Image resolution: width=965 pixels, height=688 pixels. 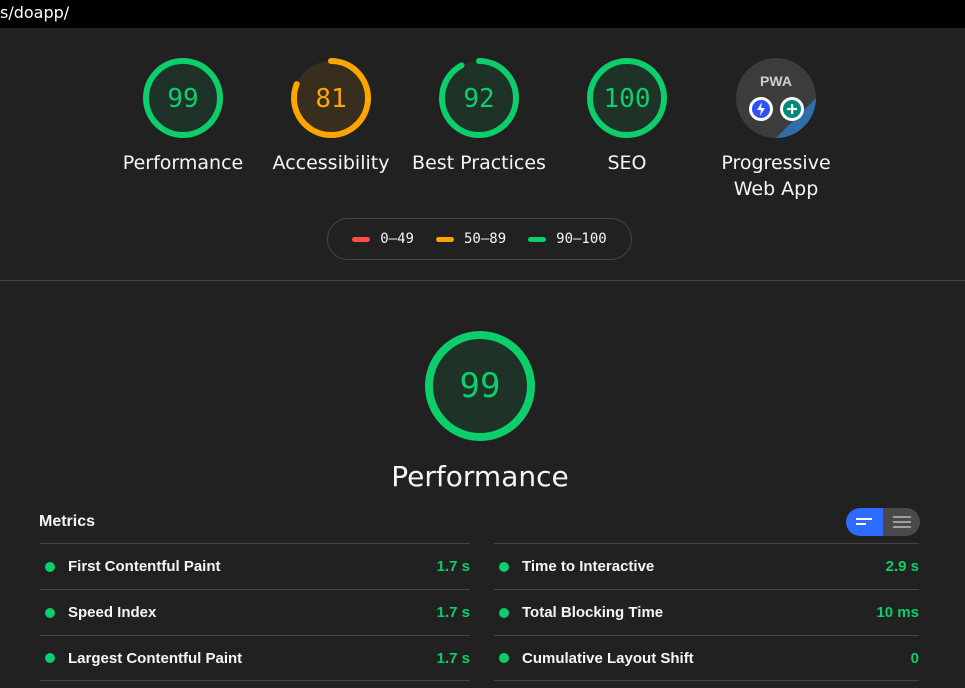 I want to click on expanded-view-button, so click(x=901, y=522).